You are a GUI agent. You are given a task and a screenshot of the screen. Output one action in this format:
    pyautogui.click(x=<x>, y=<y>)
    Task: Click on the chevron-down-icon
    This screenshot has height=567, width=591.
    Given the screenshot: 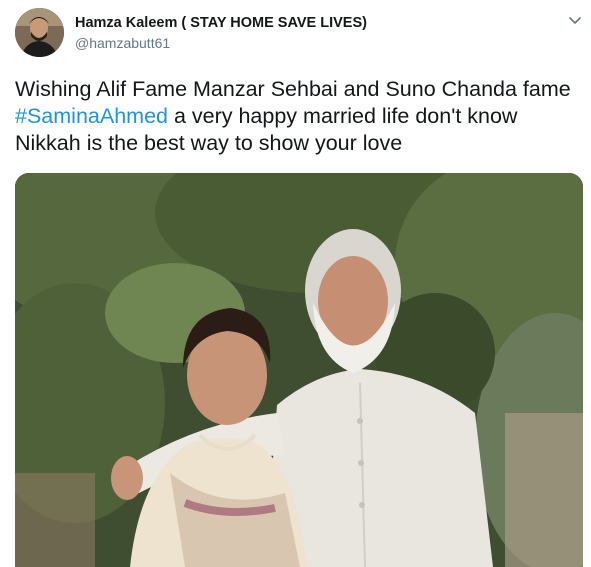 What is the action you would take?
    pyautogui.click(x=575, y=21)
    